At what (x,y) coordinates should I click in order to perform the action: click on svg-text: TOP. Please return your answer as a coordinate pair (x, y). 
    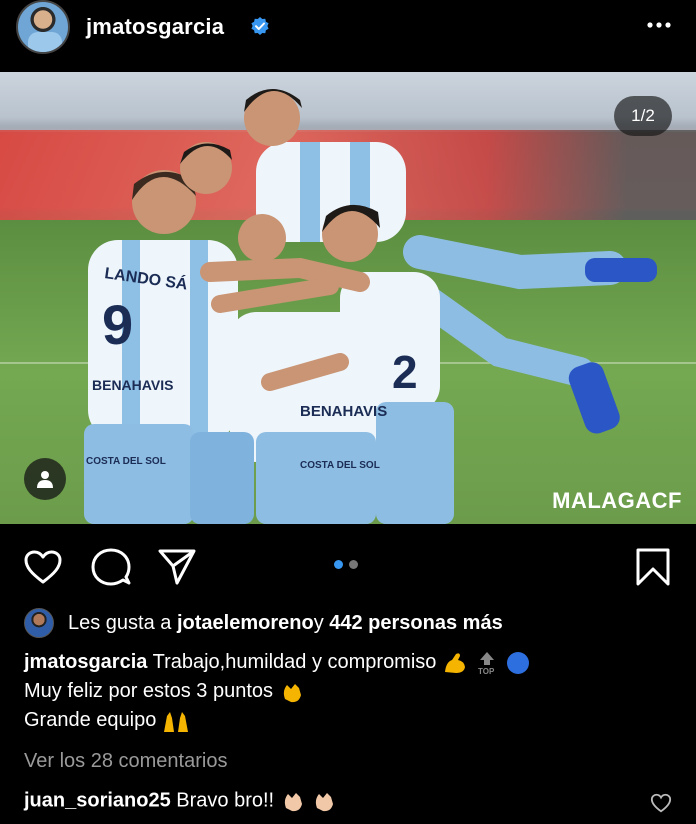
    Looking at the image, I should click on (486, 671).